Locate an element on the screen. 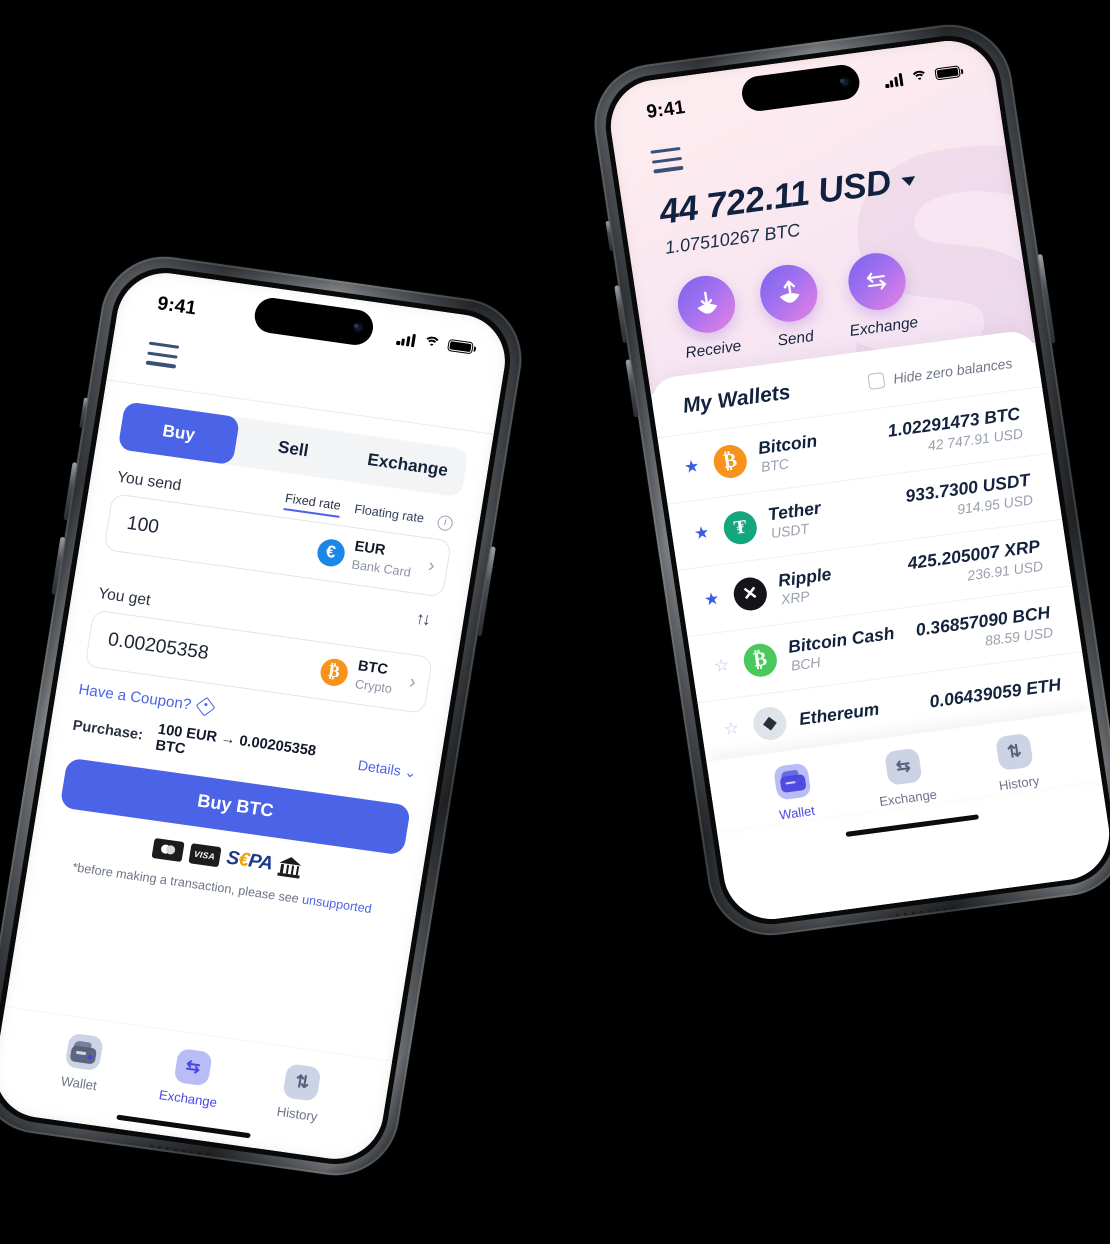  tab-sell: Sell is located at coordinates (293, 449).